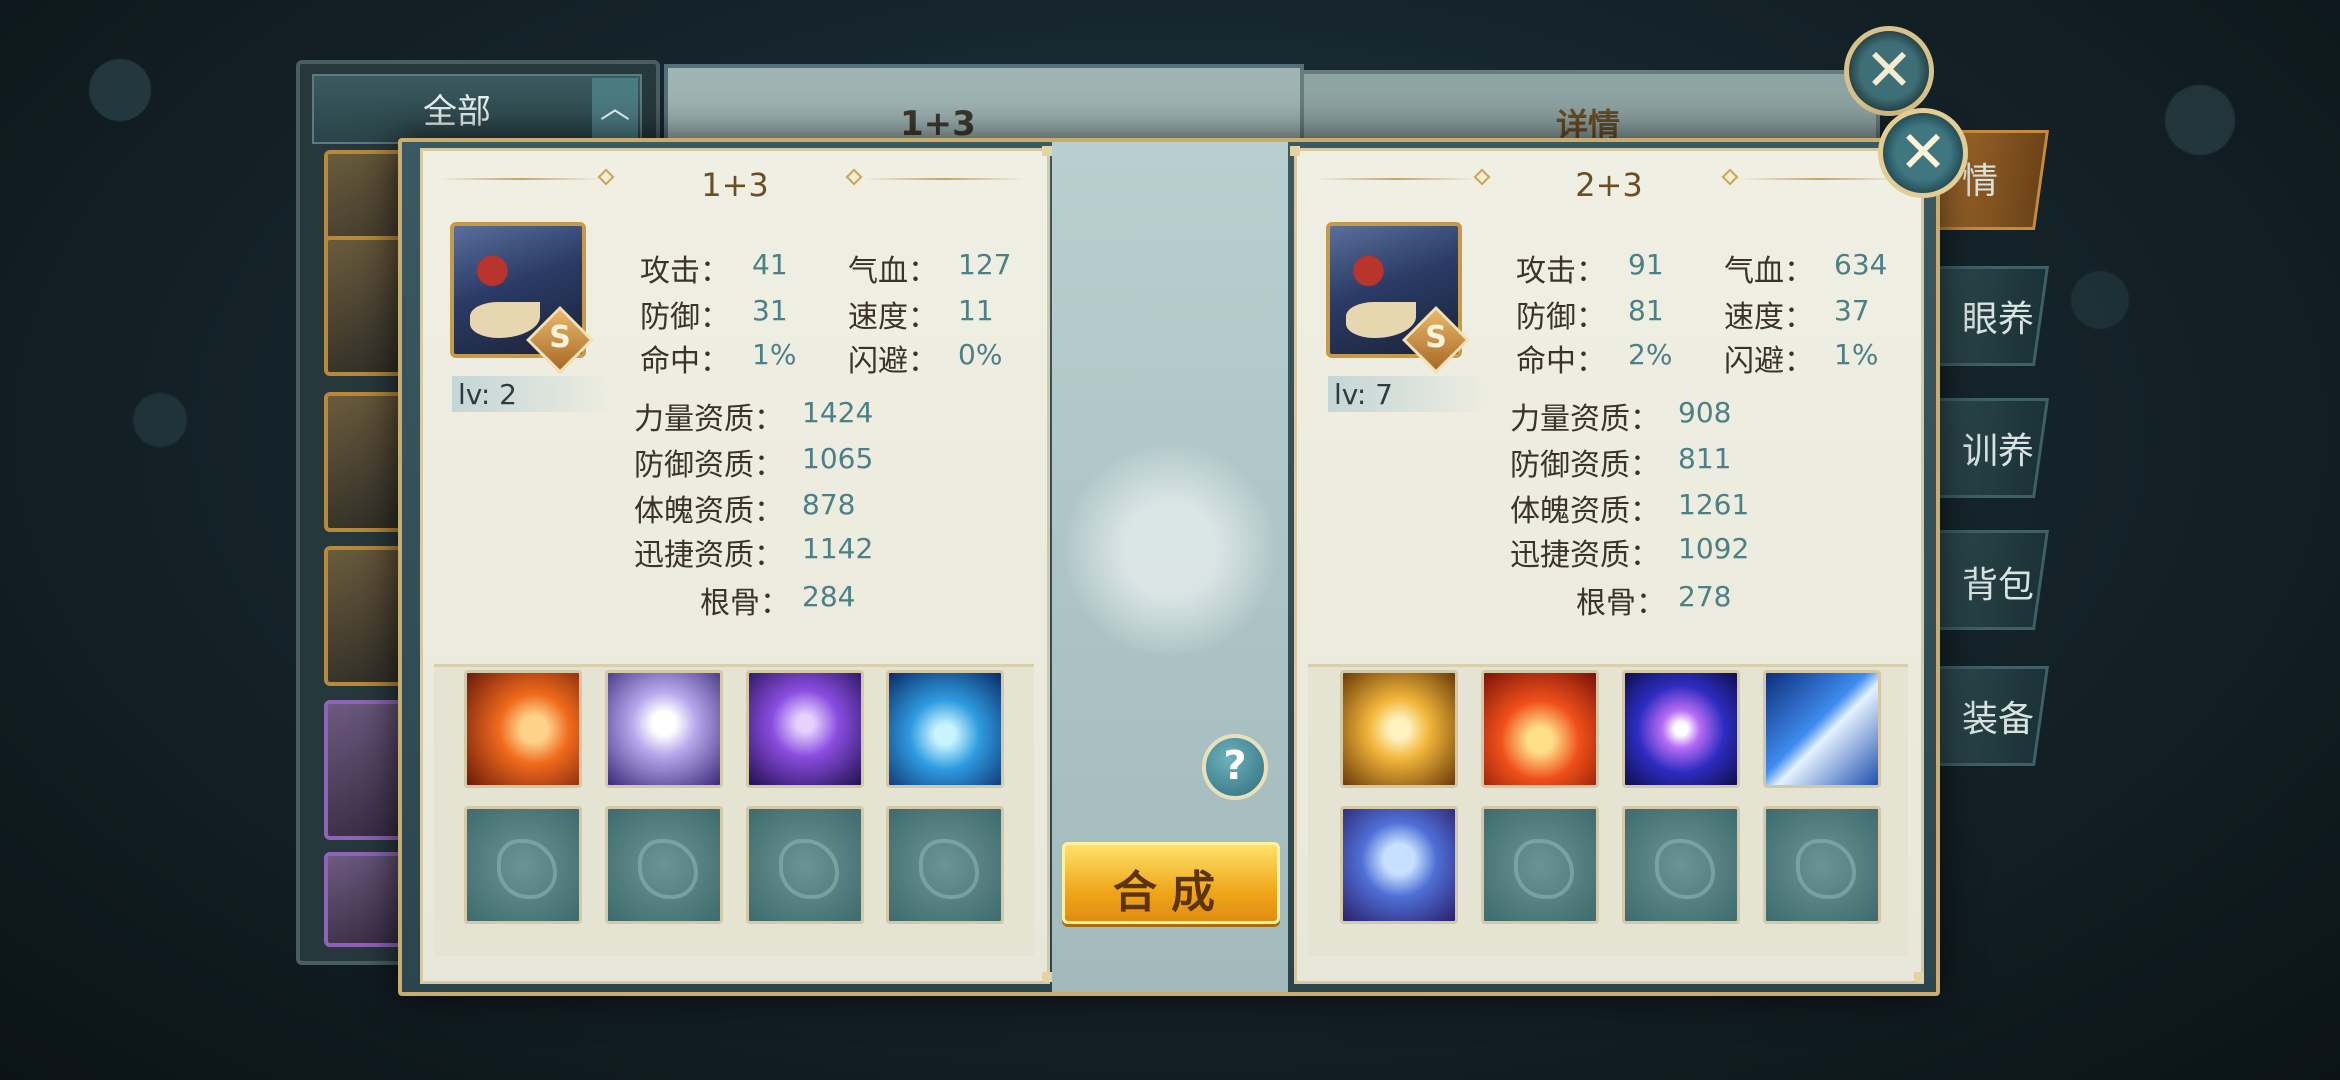  What do you see at coordinates (1705, 458) in the screenshot?
I see `aptitude-value-defense: 811` at bounding box center [1705, 458].